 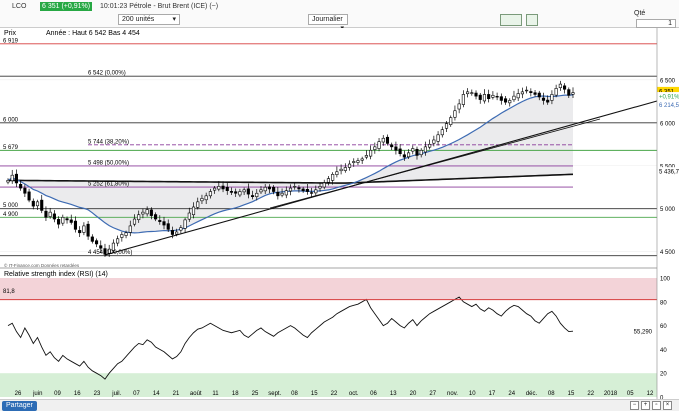 What do you see at coordinates (511, 394) in the screenshot?
I see `time-axis-label: 24` at bounding box center [511, 394].